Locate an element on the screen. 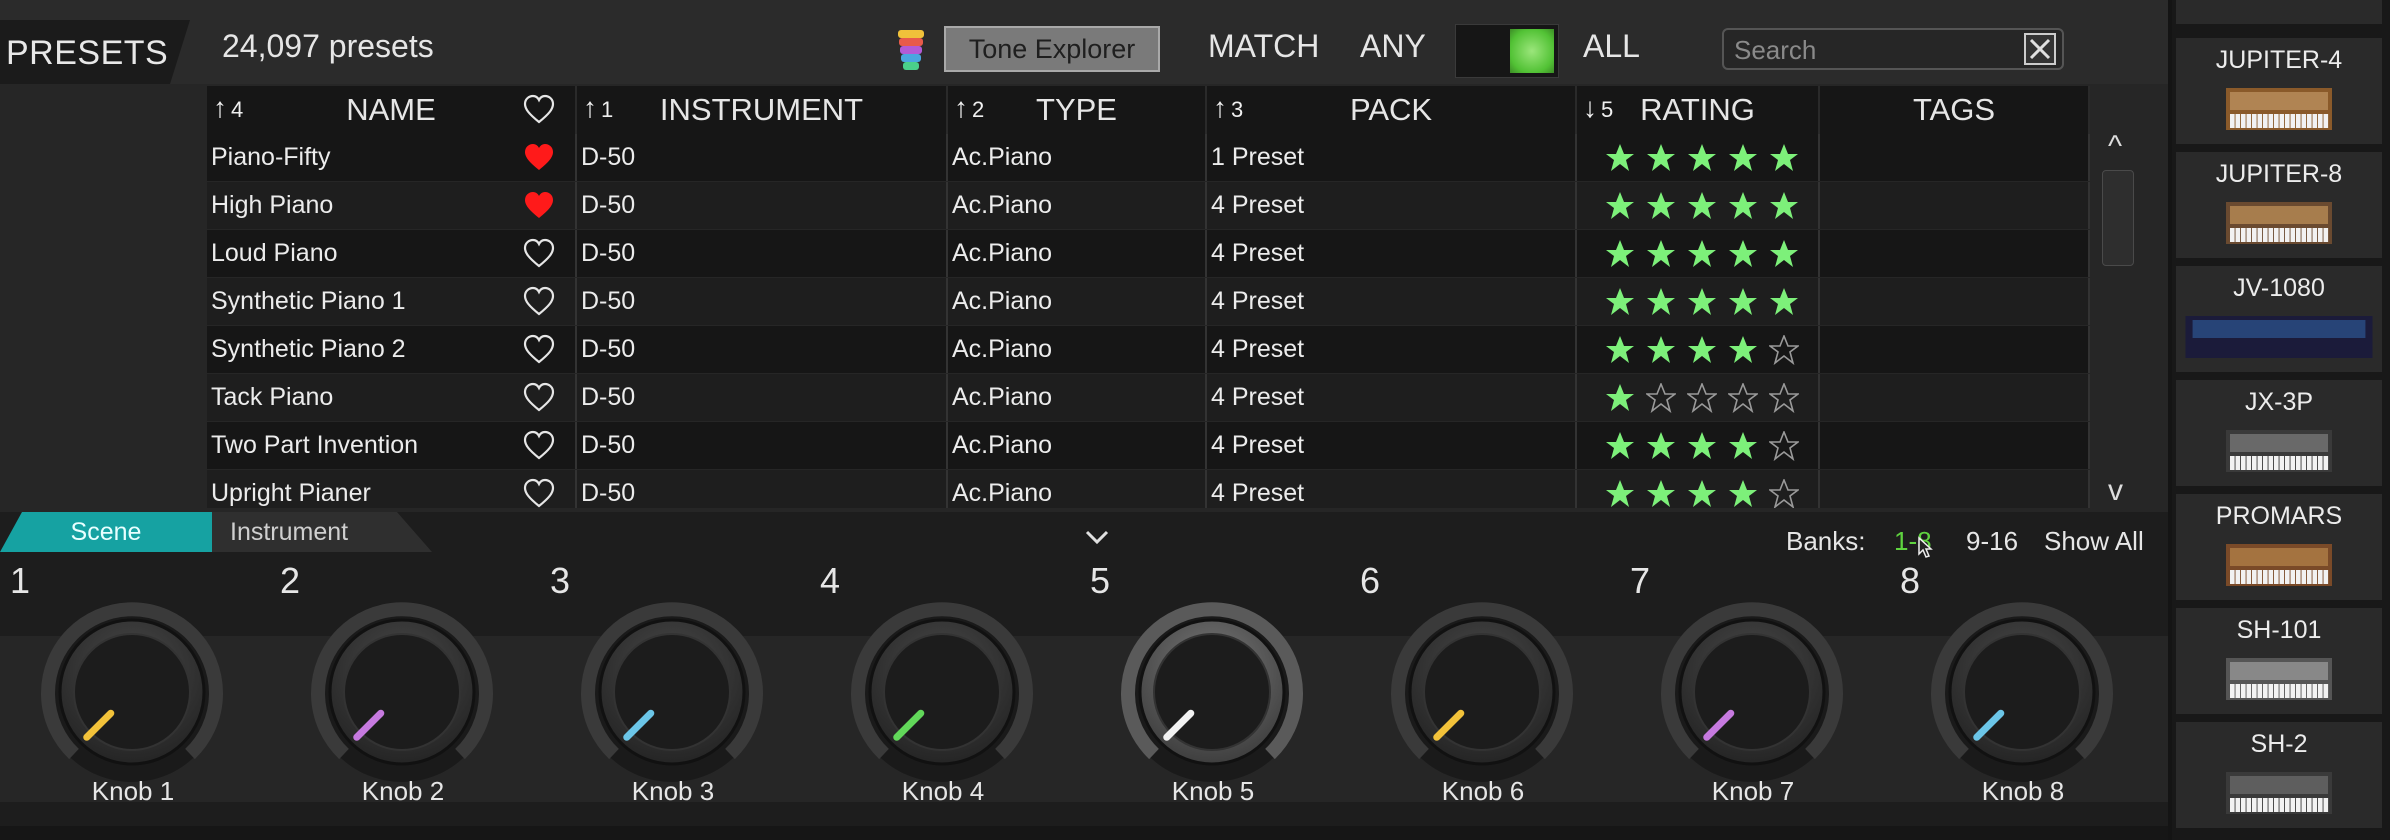 This screenshot has width=2390, height=840. table-row: High Piano D-50 Ac.Piano 4 Preset is located at coordinates (1148, 206).